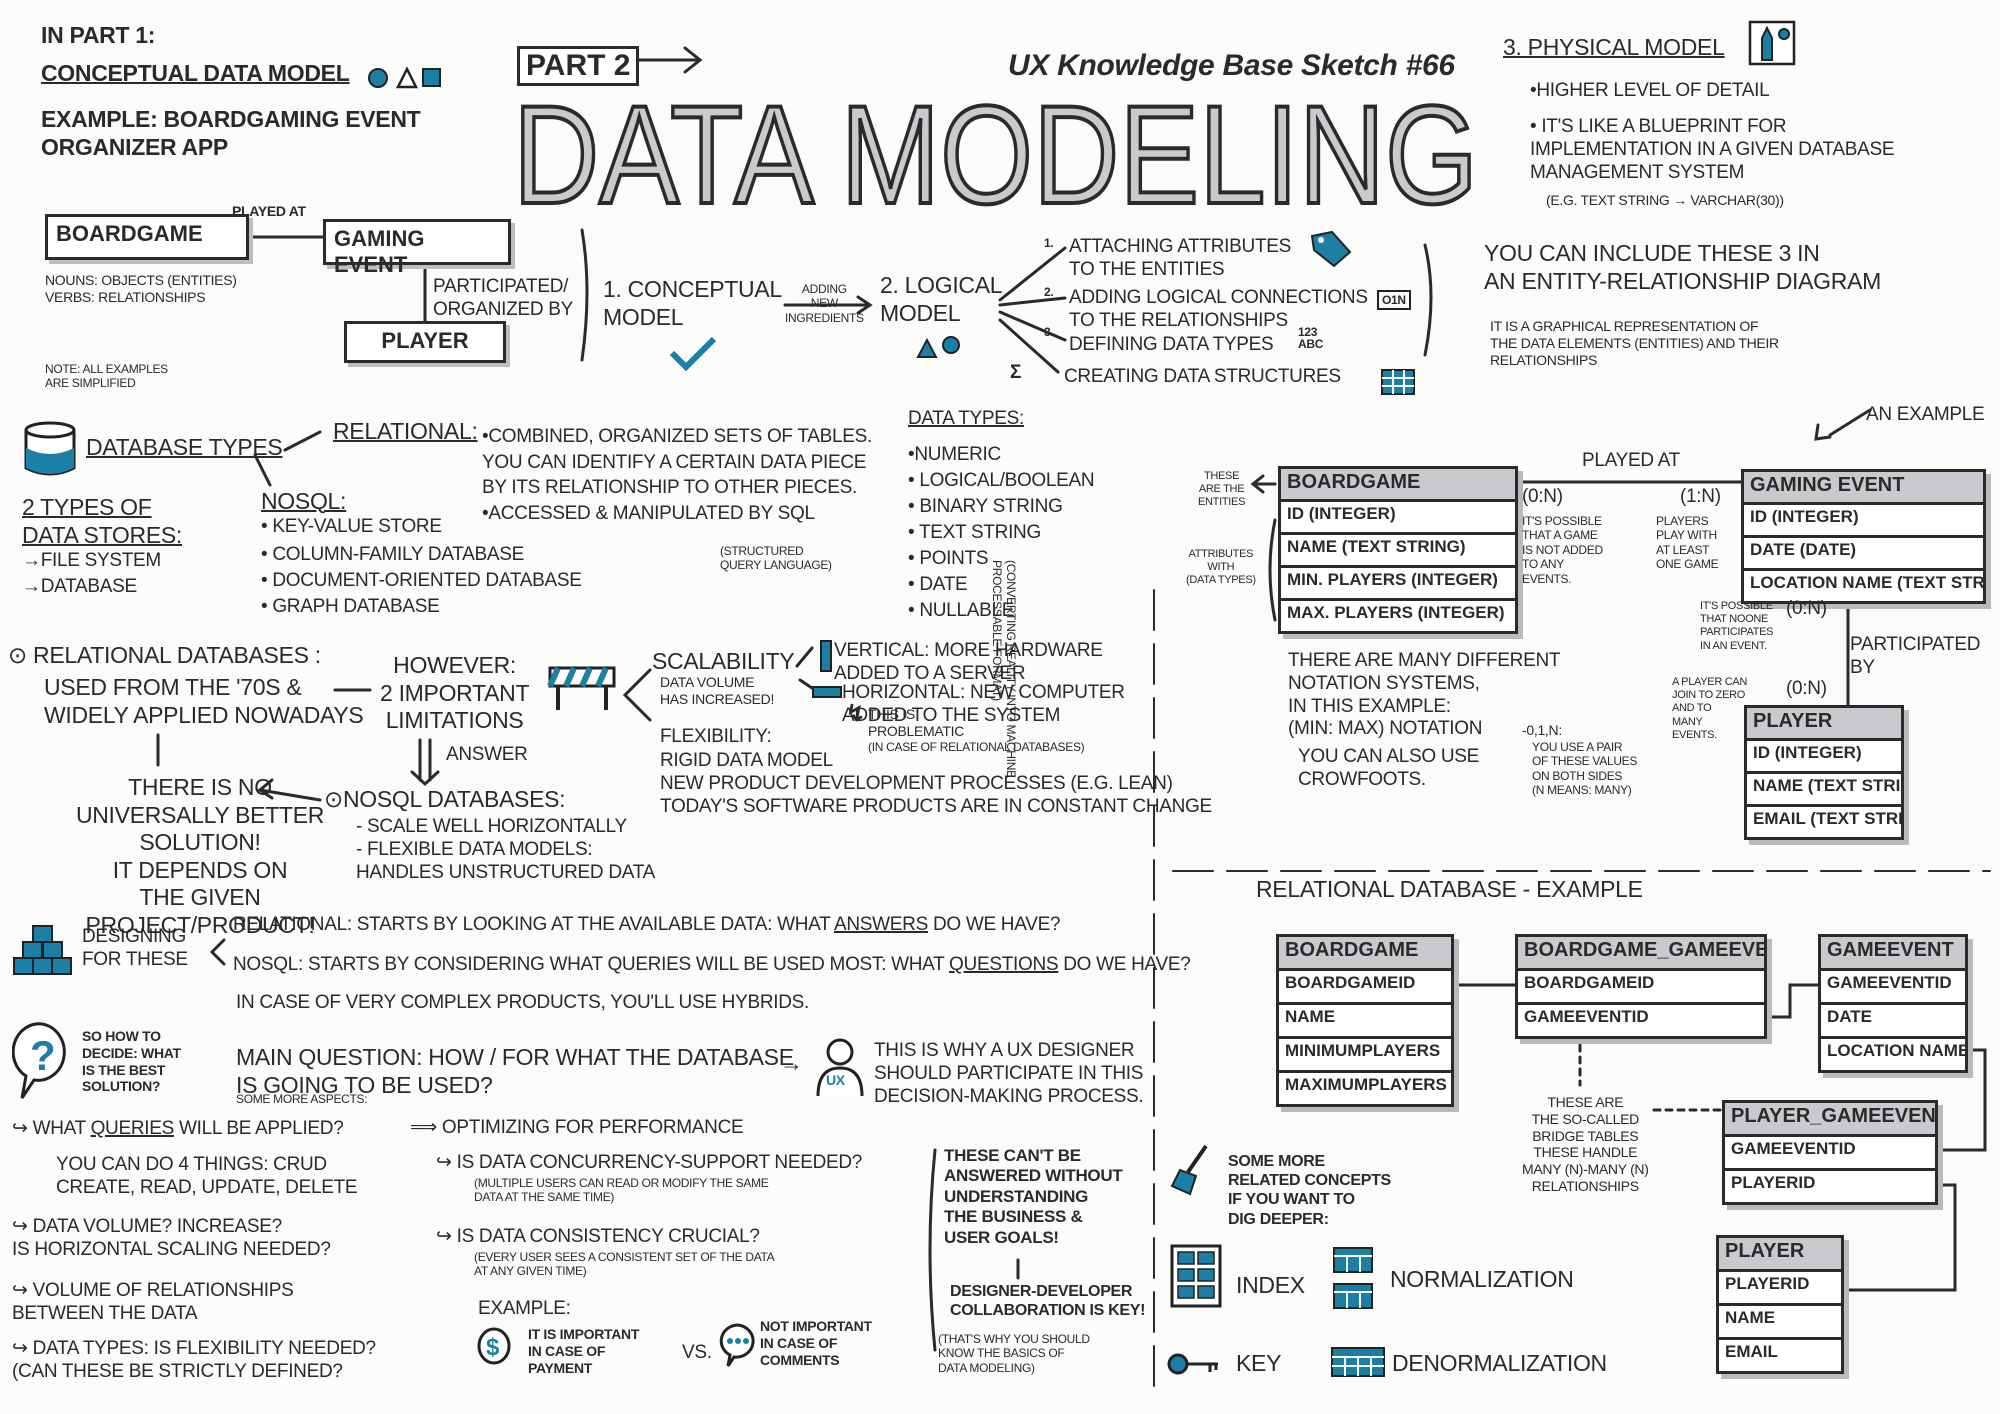 The image size is (2000, 1414). What do you see at coordinates (1925, 414) in the screenshot?
I see `an-example-label: AN EXAMPLE` at bounding box center [1925, 414].